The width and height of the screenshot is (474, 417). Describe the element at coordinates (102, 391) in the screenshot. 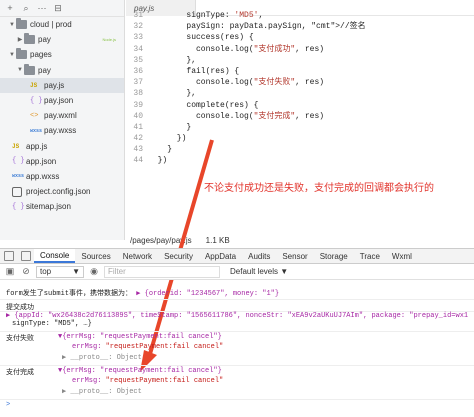

I see `done-proto: ▶ __proto__: Object` at that location.